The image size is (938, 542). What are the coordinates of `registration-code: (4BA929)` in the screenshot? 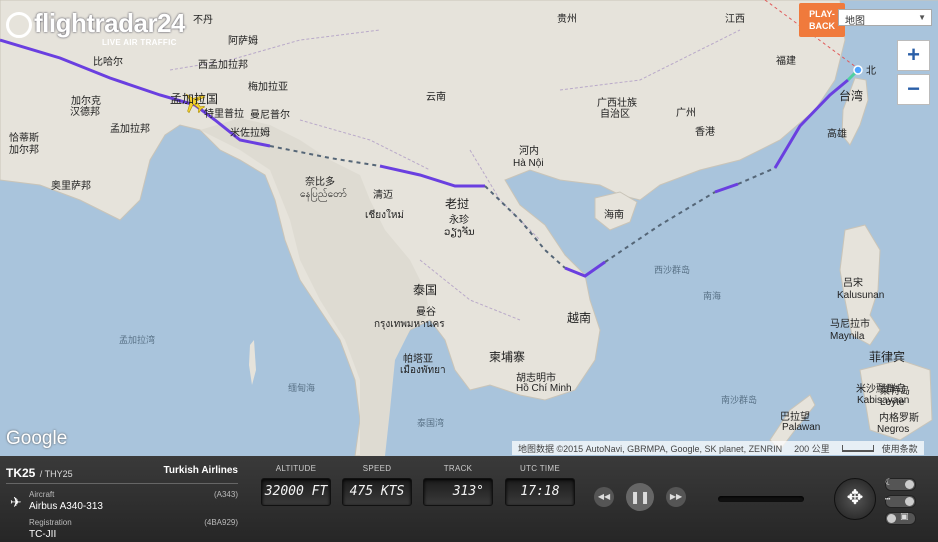 It's located at (221, 522).